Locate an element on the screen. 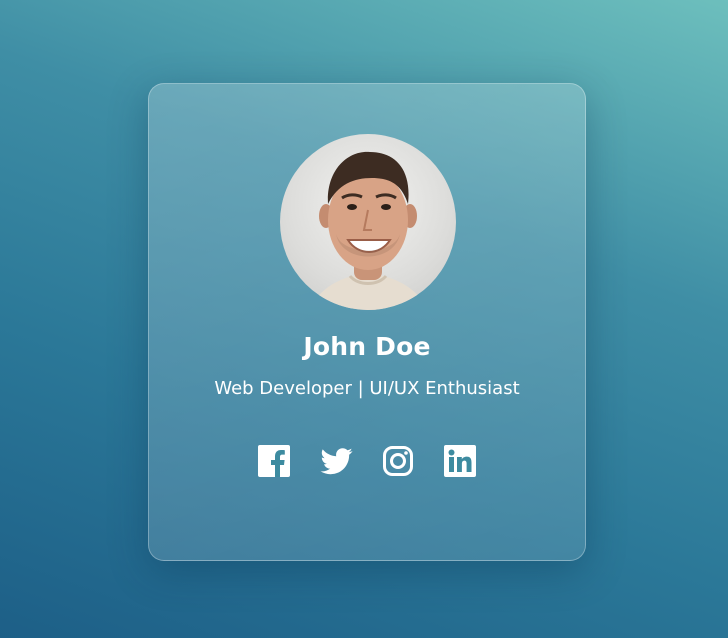  facebook-icon is located at coordinates (274, 461).